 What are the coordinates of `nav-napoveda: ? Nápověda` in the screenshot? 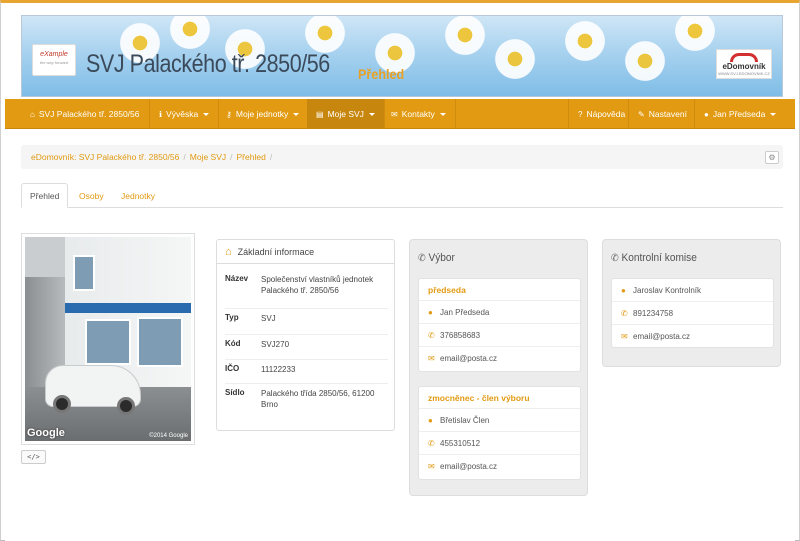 It's located at (601, 114).